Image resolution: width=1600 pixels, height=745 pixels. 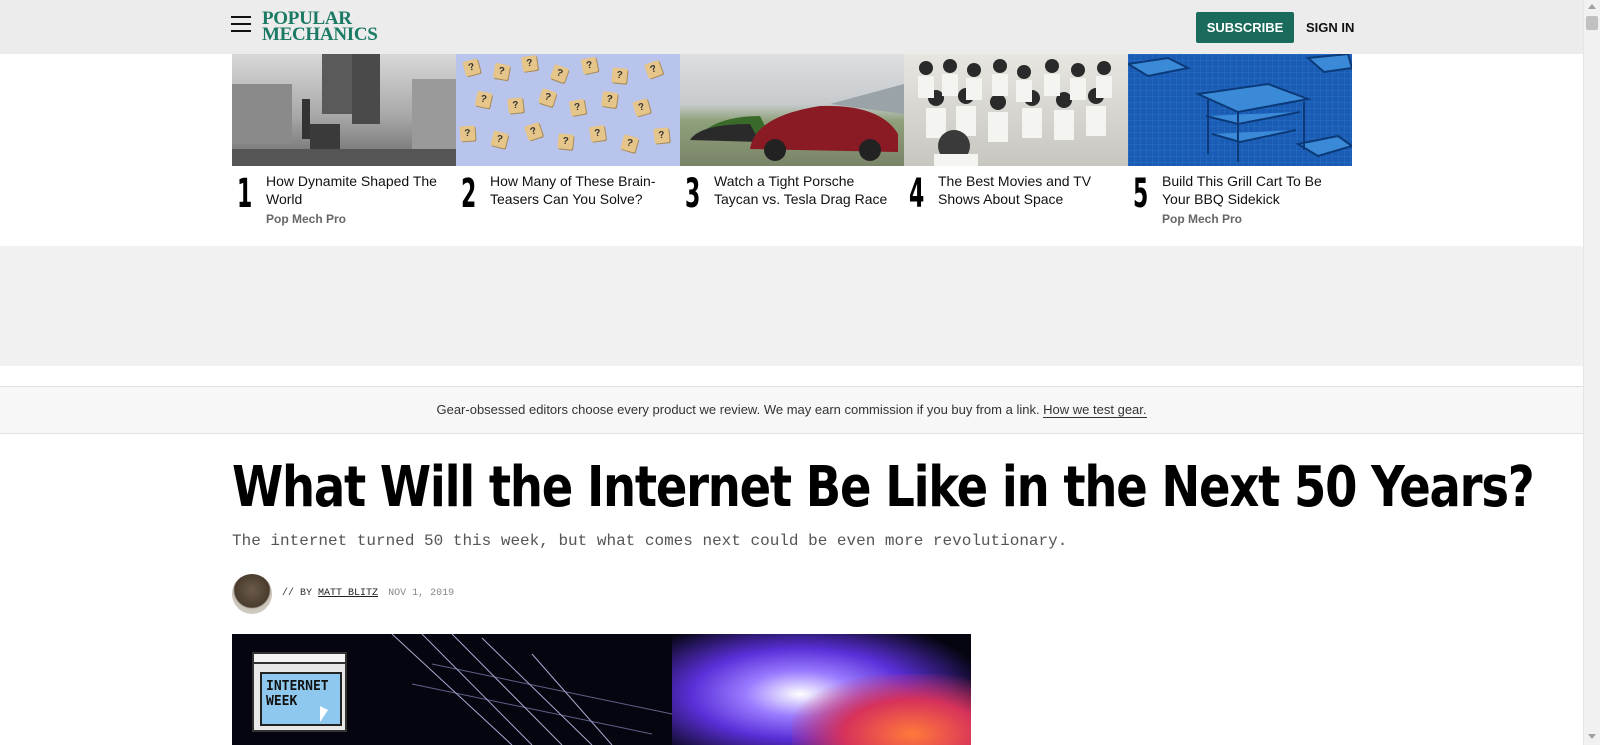 What do you see at coordinates (252, 594) in the screenshot?
I see `author-avatar` at bounding box center [252, 594].